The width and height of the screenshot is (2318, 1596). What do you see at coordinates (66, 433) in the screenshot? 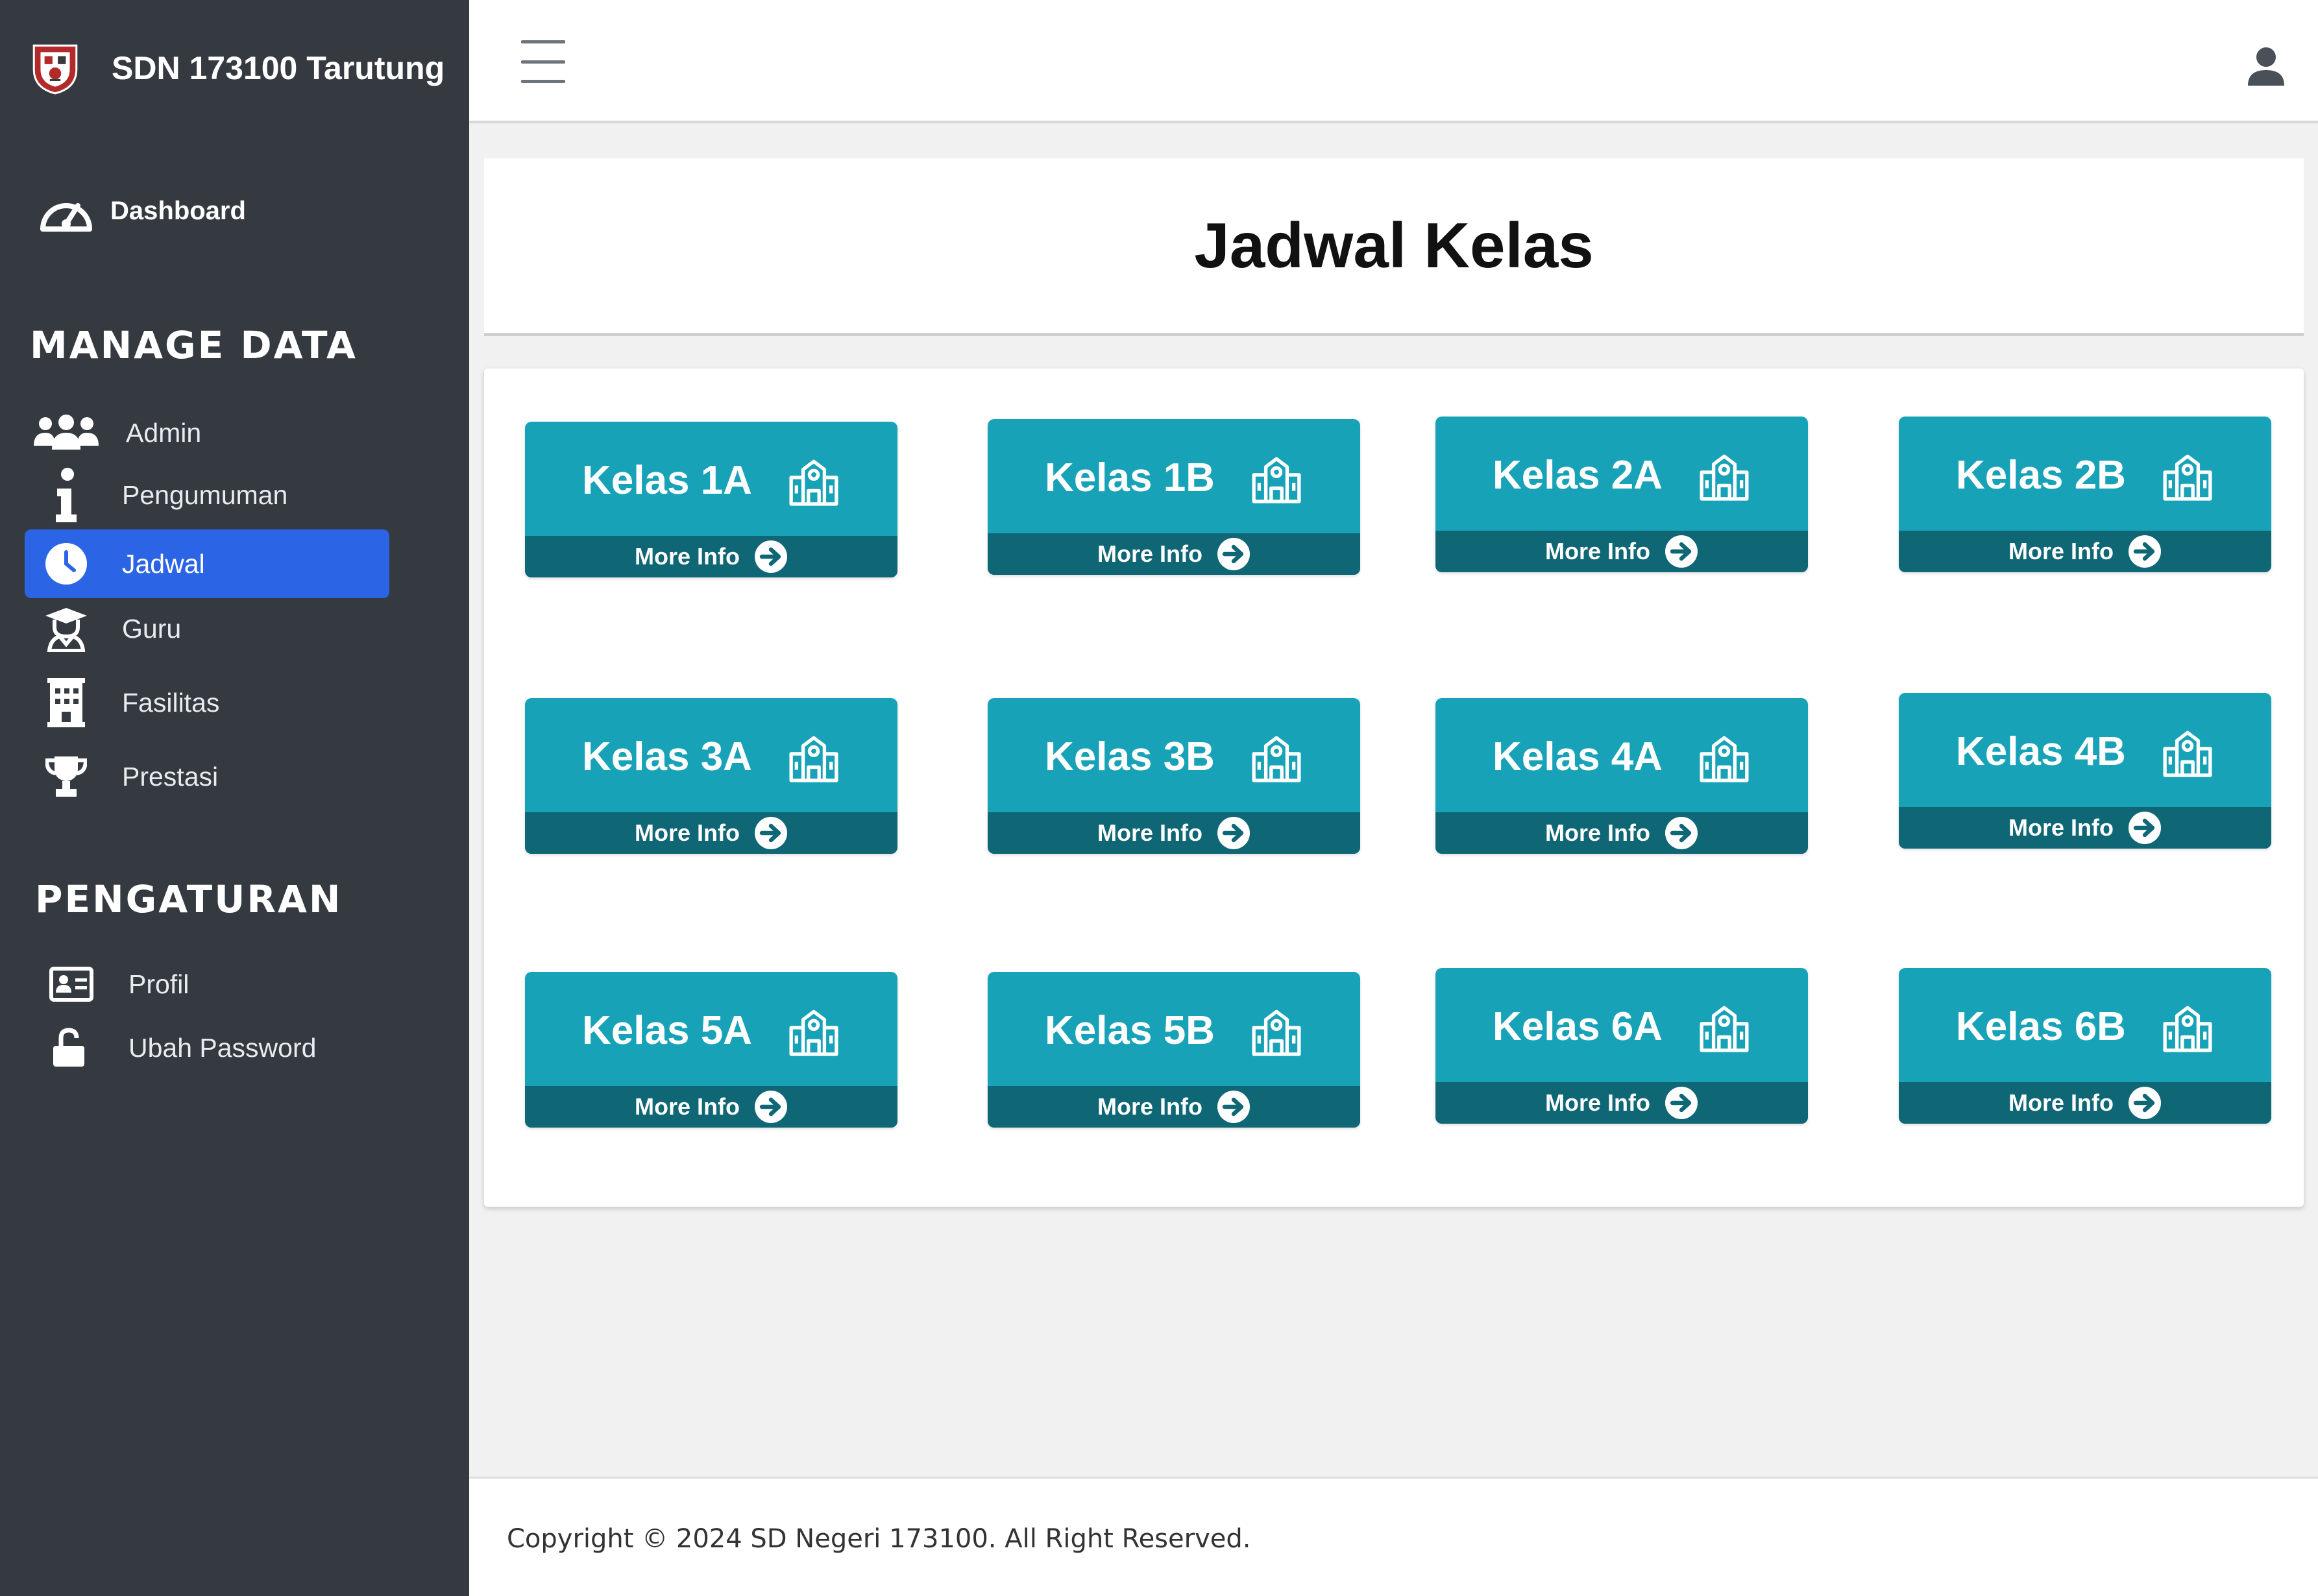
I see `users-icon` at bounding box center [66, 433].